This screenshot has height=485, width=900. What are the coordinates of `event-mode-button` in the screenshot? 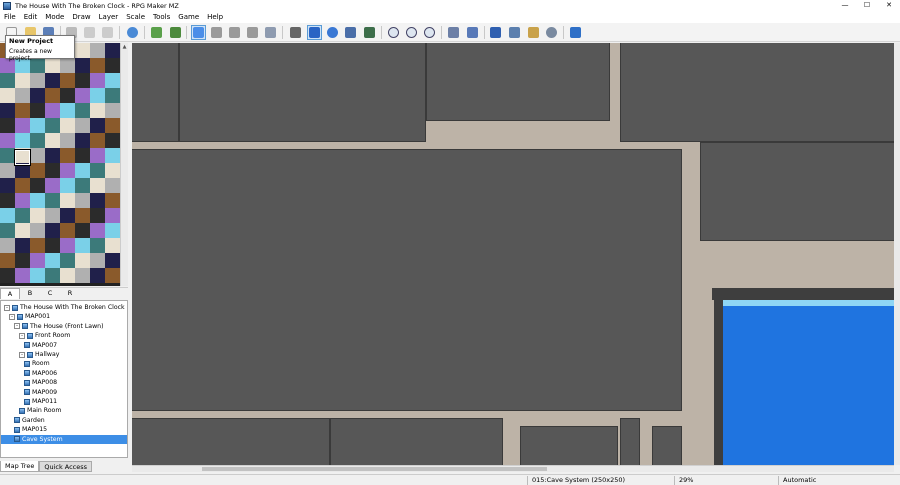 It's located at (175, 32).